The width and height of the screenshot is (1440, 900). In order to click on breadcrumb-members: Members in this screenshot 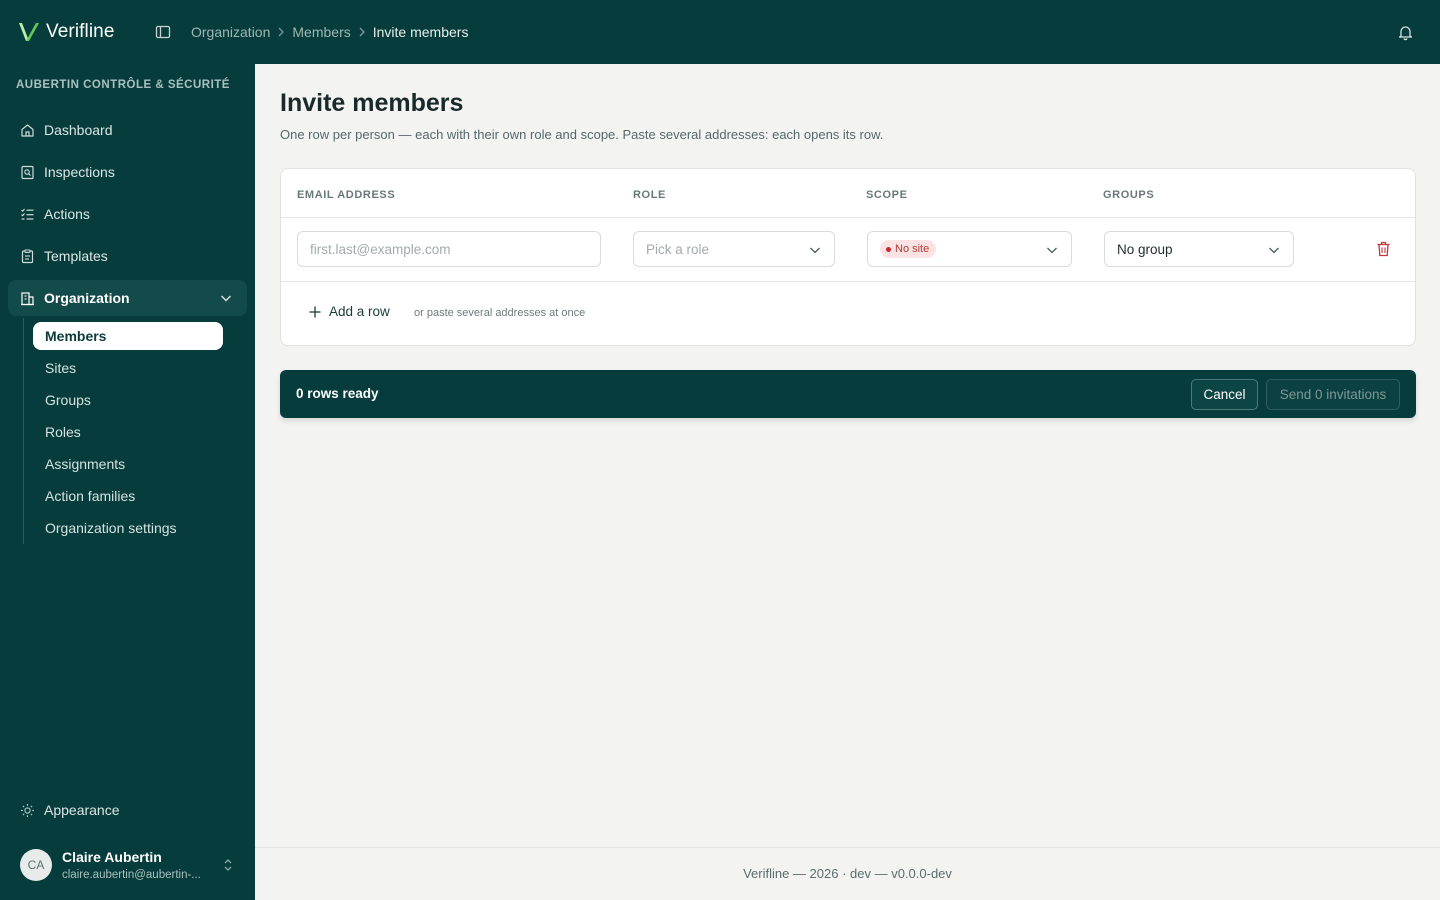, I will do `click(321, 32)`.